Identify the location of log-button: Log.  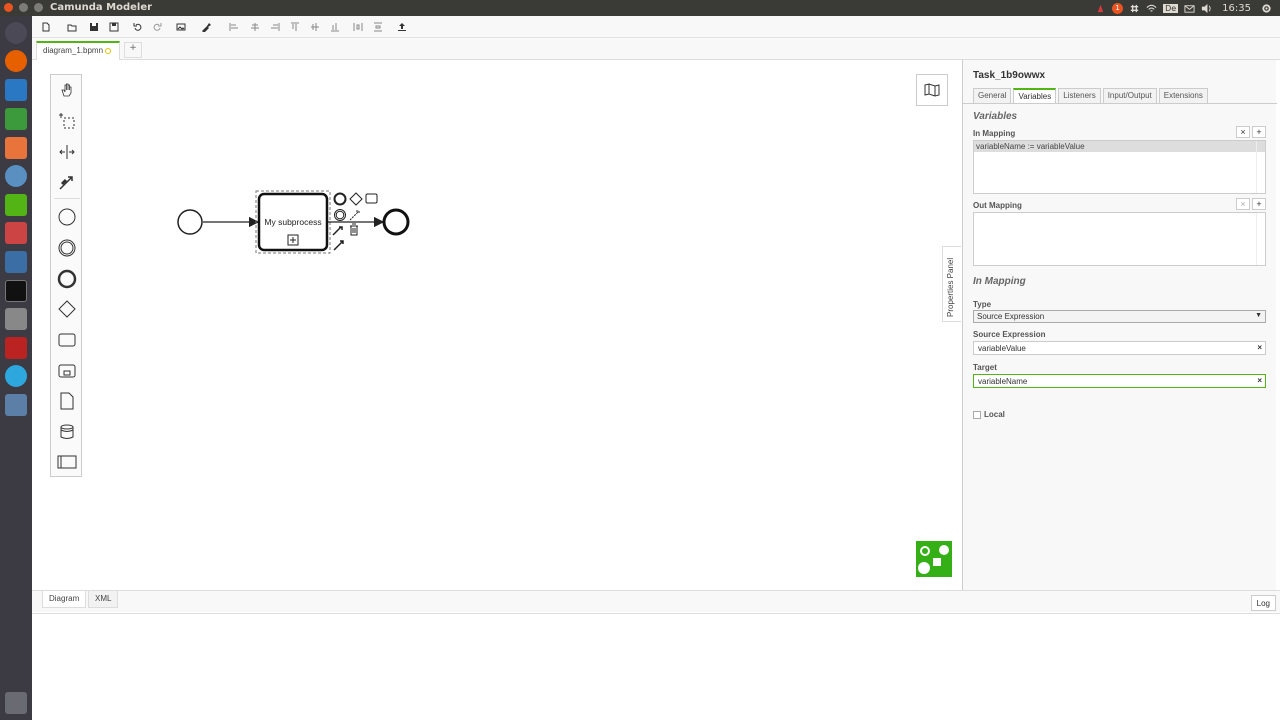
(1263, 603).